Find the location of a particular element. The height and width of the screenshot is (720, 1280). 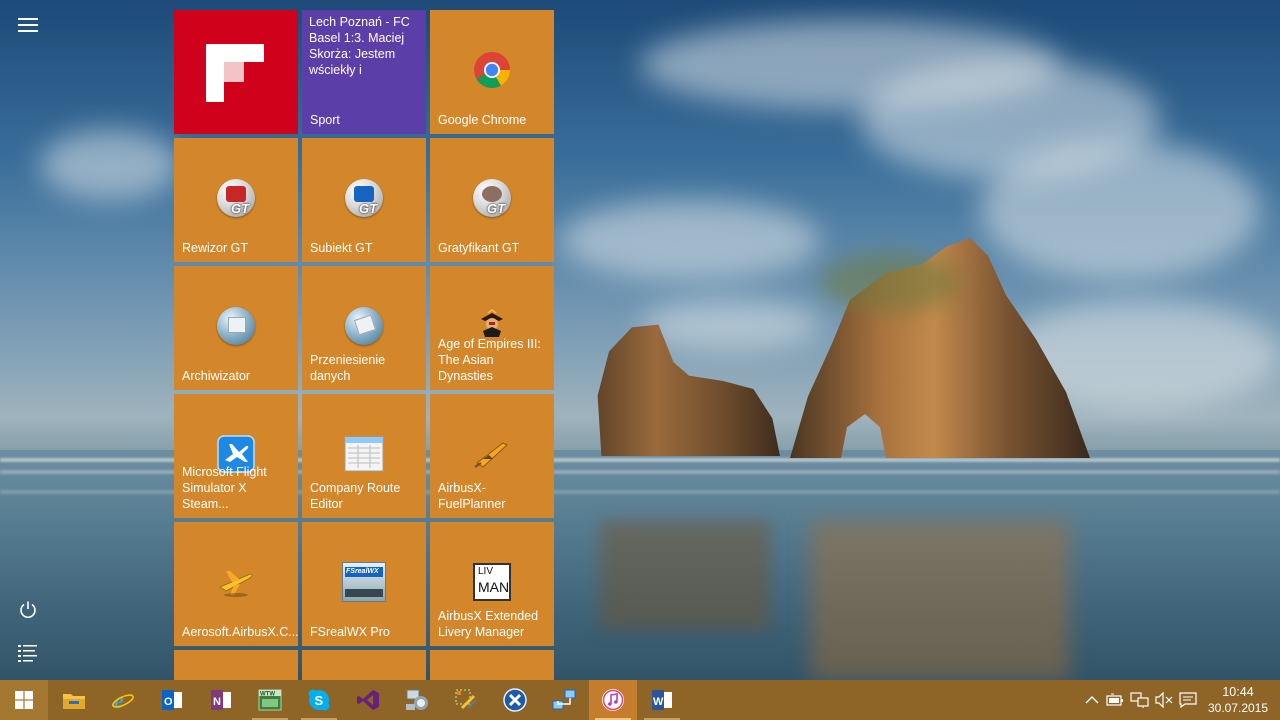

volume-muted-icon is located at coordinates (1164, 700).